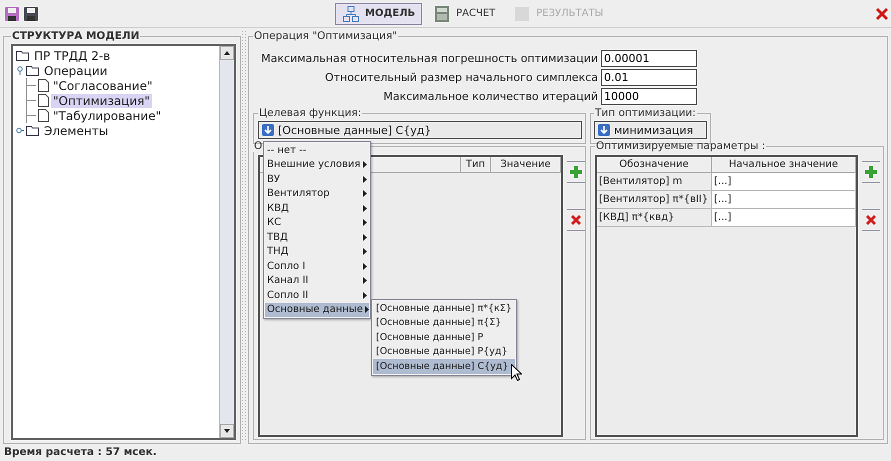 The height and width of the screenshot is (461, 891). Describe the element at coordinates (317, 266) in the screenshot. I see `menu-item: Сопло I` at that location.